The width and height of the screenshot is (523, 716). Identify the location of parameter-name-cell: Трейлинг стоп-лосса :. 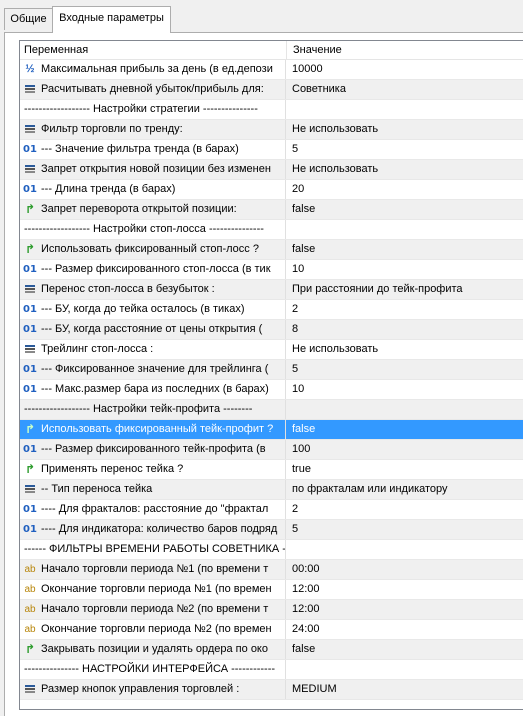
(153, 349).